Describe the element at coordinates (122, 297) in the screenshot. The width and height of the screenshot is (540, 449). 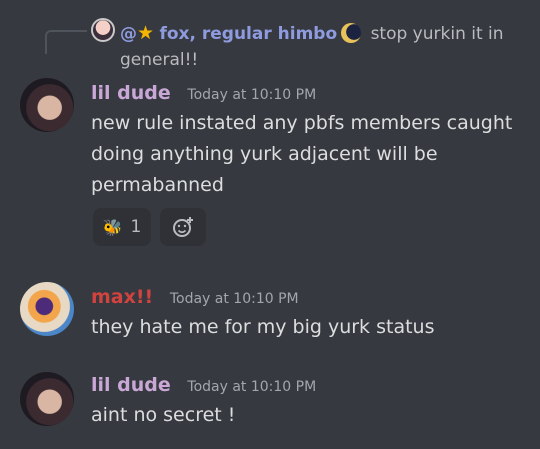
I see `author-name: max!!` at that location.